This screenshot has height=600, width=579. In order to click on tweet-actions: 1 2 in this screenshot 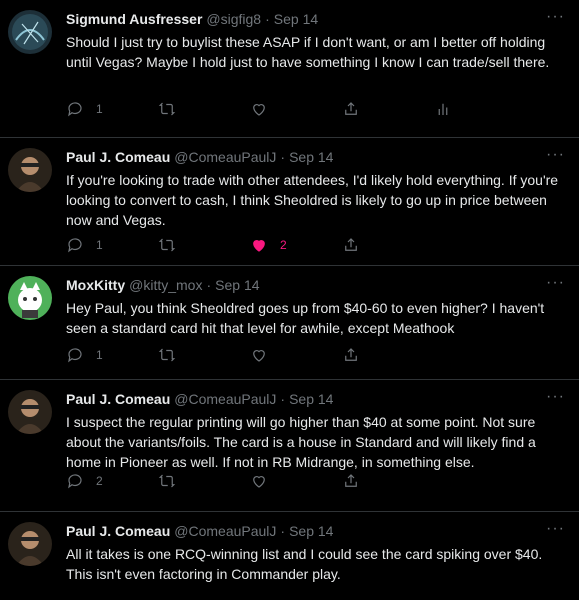, I will do `click(302, 245)`.